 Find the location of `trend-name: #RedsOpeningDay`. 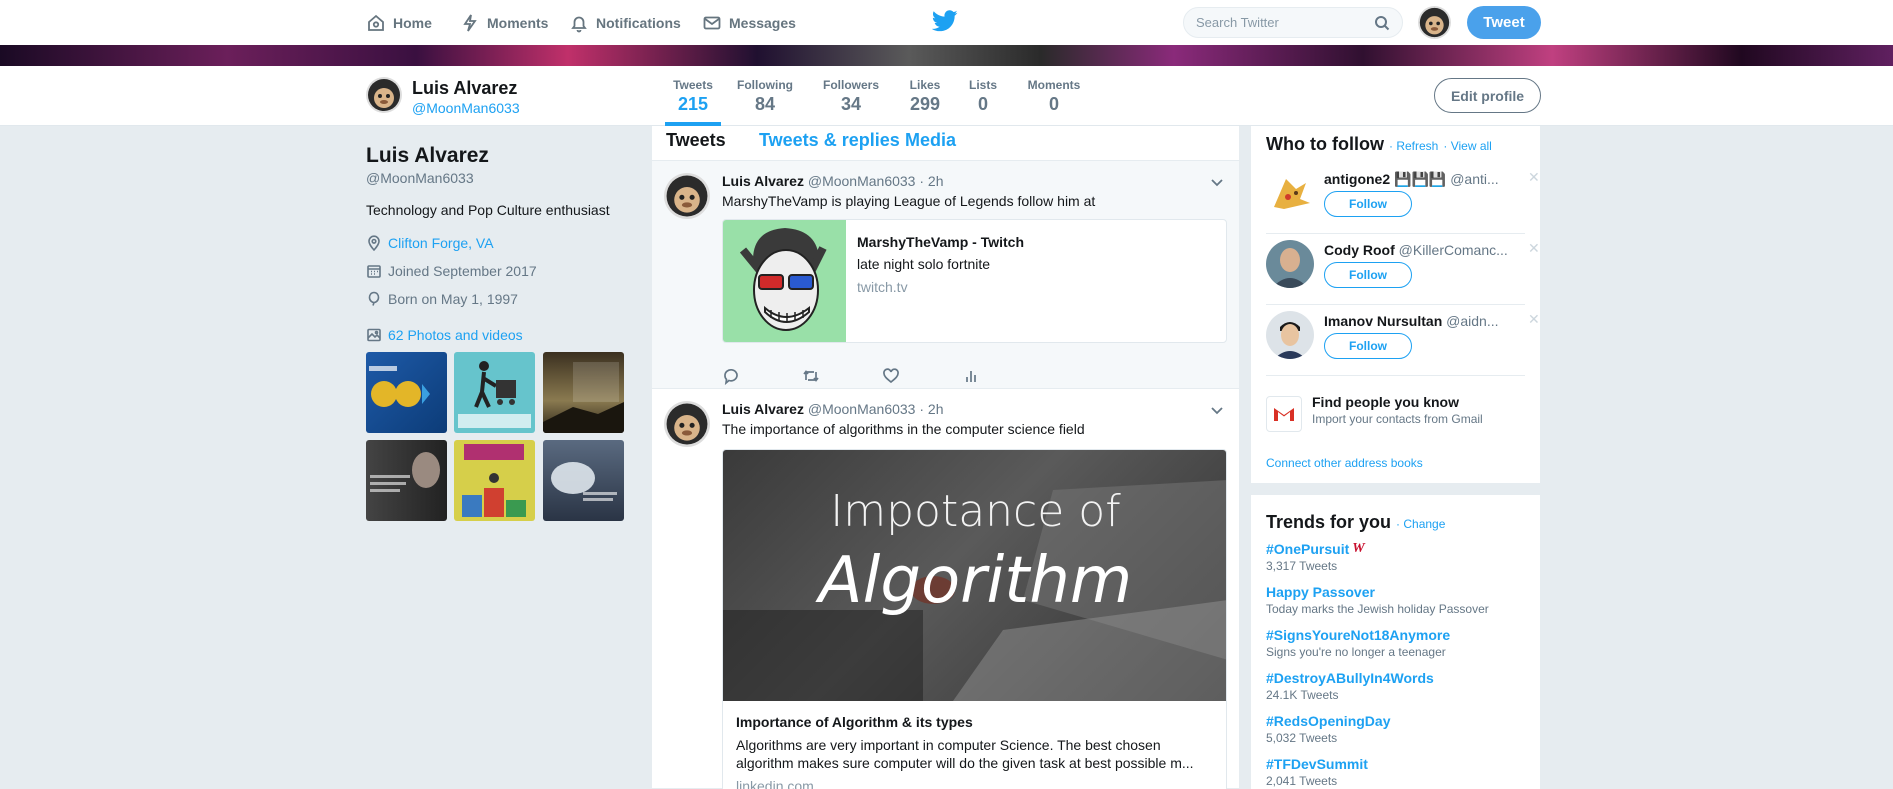

trend-name: #RedsOpeningDay is located at coordinates (1328, 721).